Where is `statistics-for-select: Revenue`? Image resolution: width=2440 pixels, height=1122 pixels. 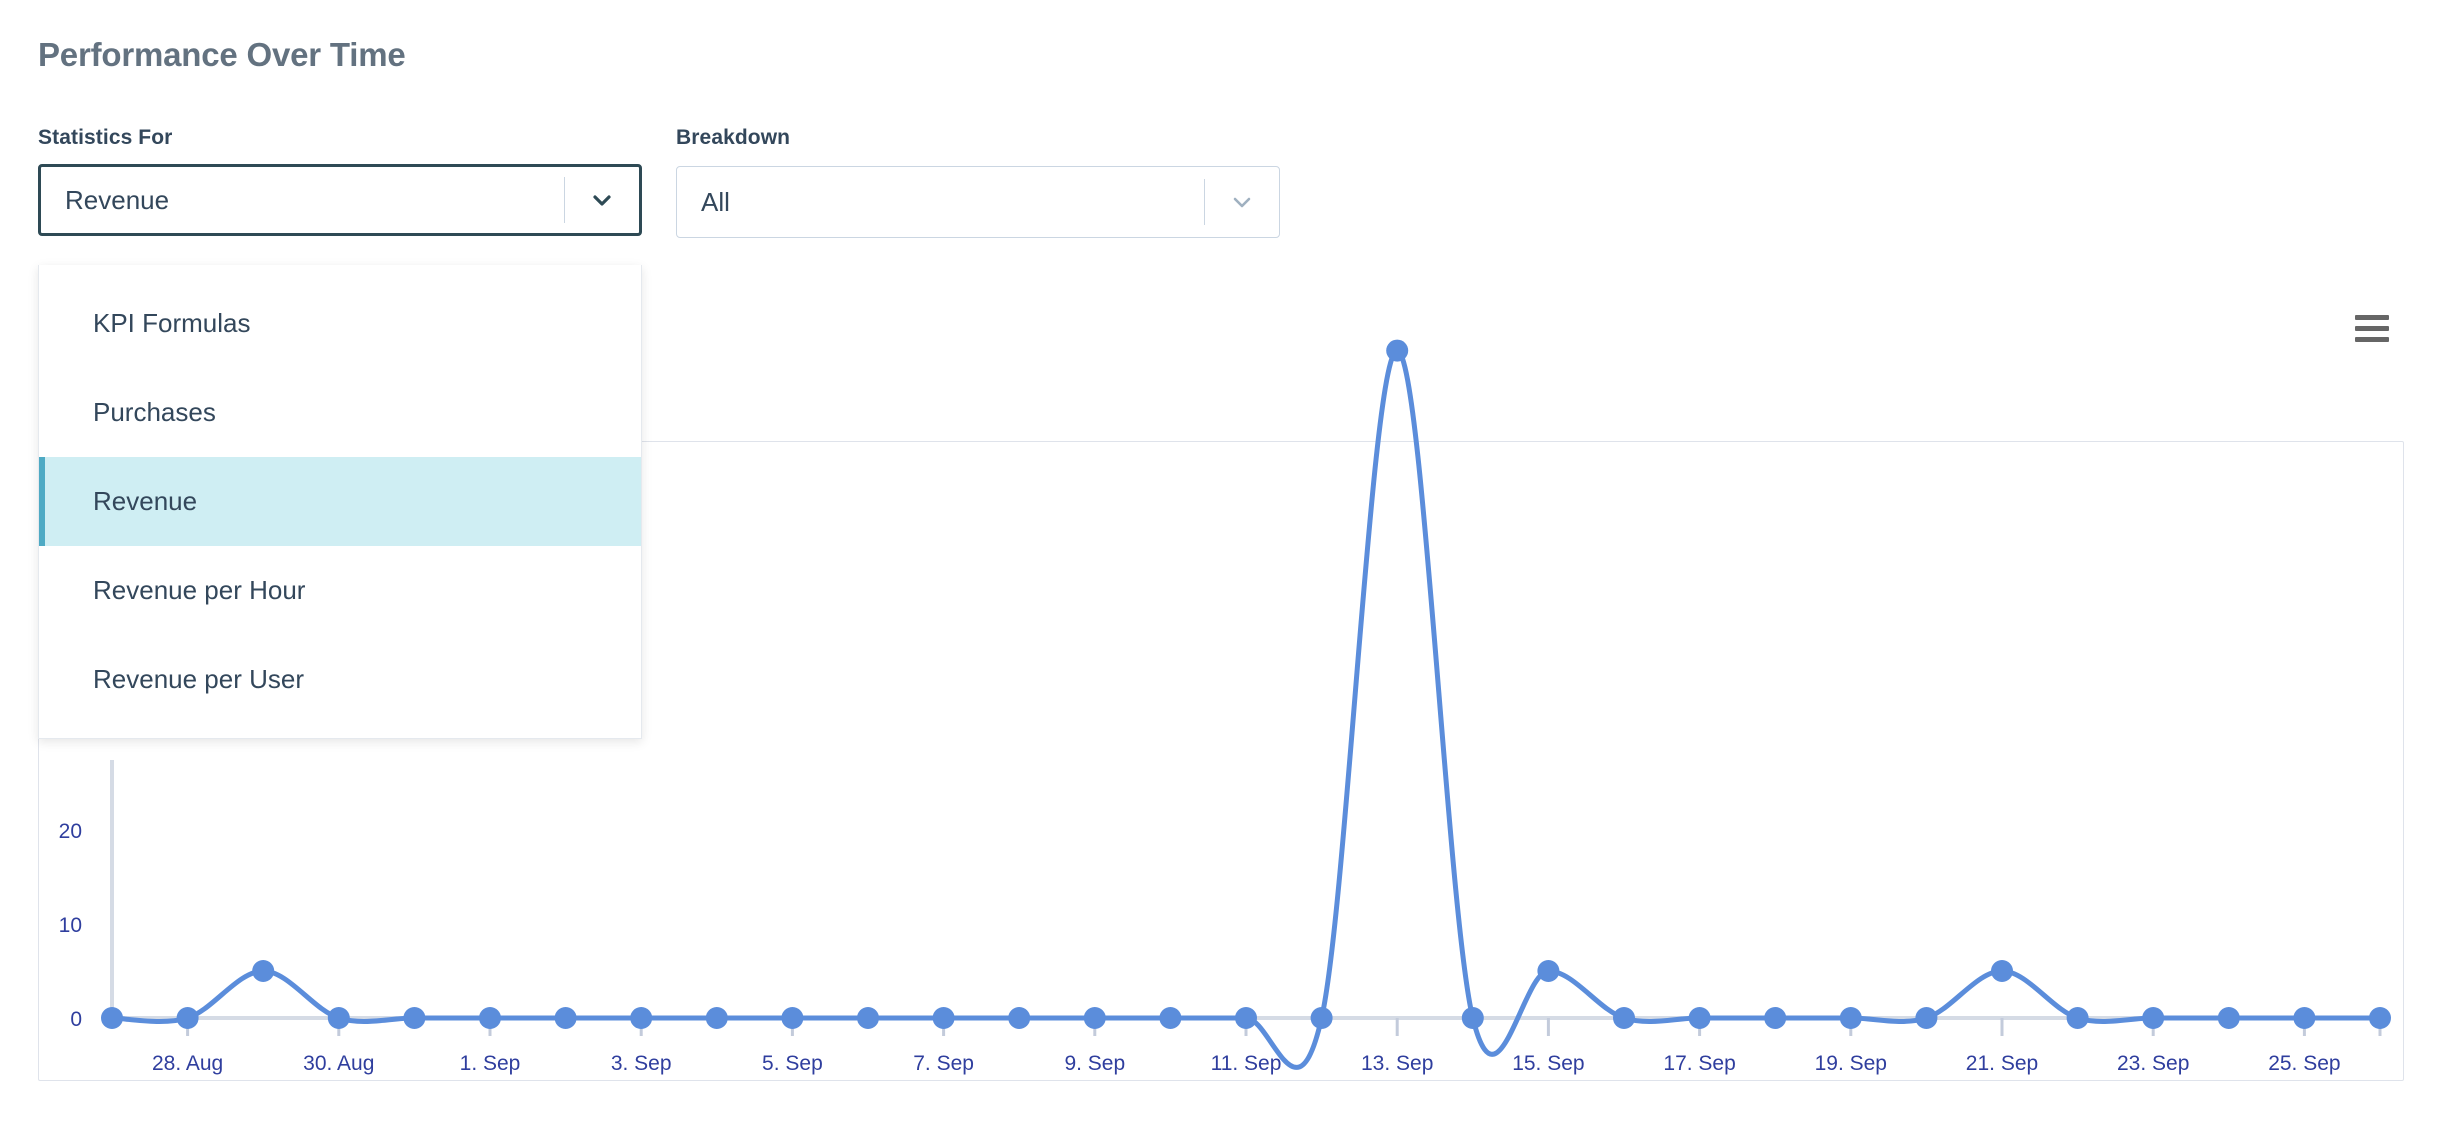
statistics-for-select: Revenue is located at coordinates (340, 200).